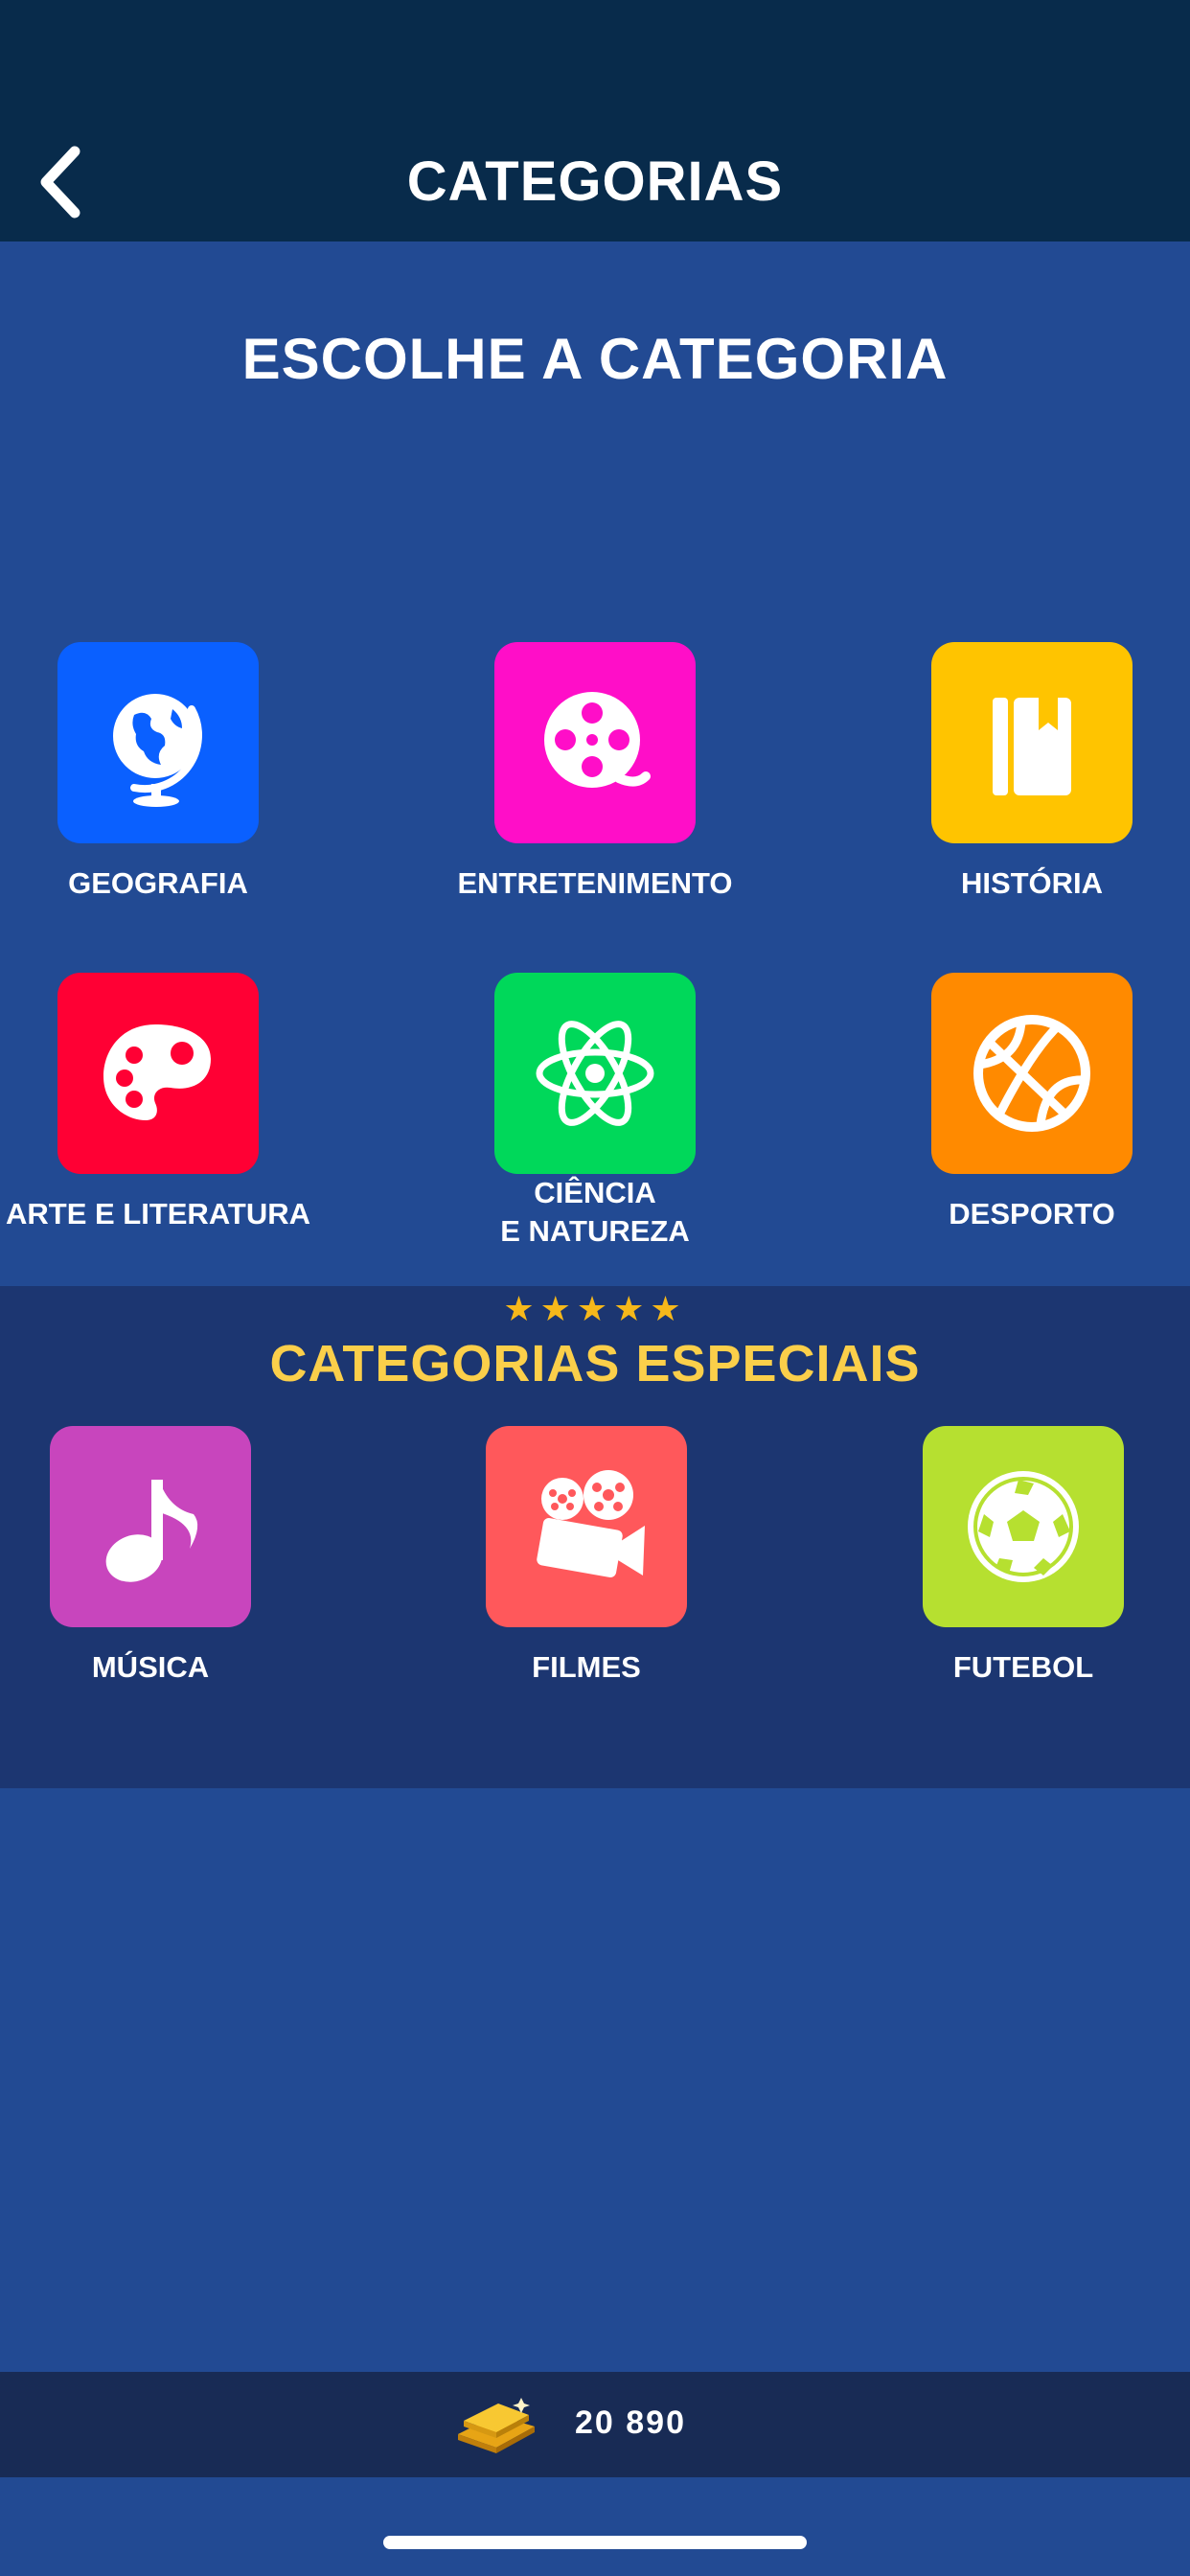  I want to click on category-label: HISTÓRIA, so click(1032, 883).